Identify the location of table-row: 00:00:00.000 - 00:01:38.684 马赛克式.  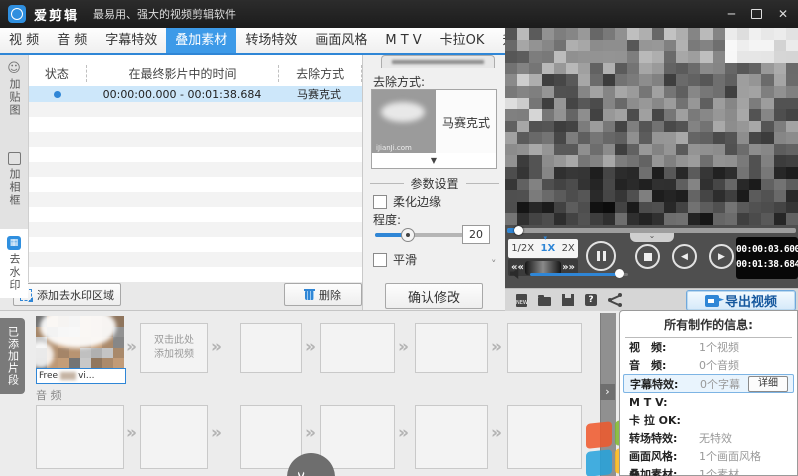
(195, 94).